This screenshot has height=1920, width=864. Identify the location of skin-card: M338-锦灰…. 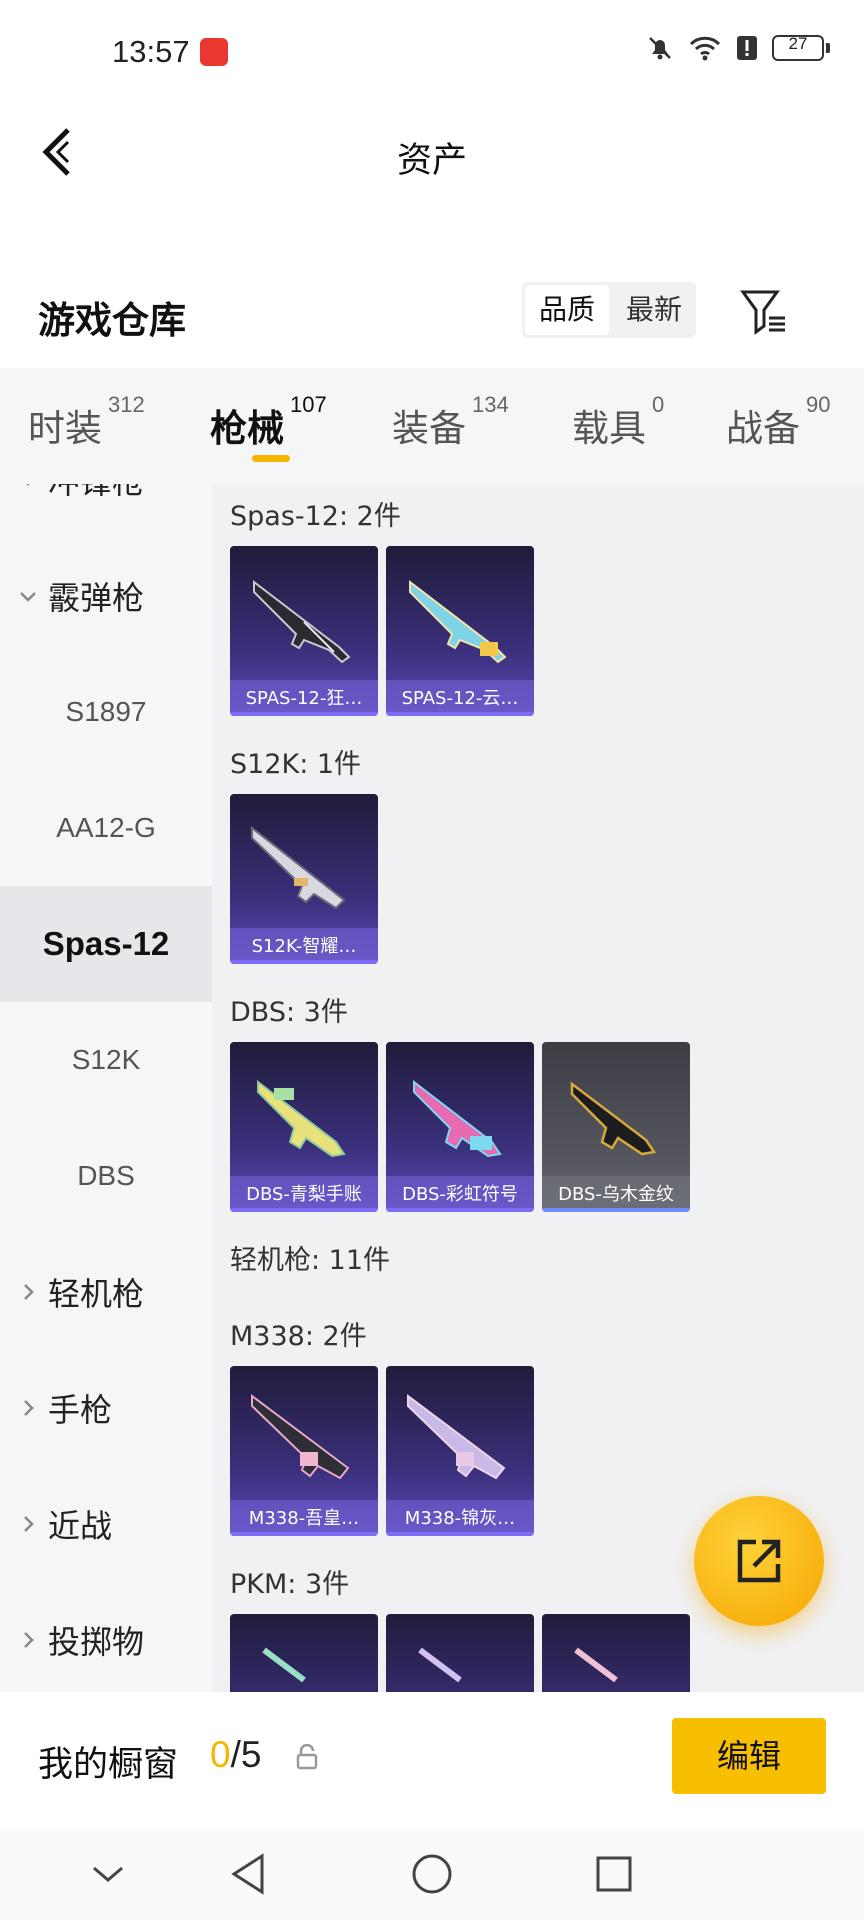
(460, 1451).